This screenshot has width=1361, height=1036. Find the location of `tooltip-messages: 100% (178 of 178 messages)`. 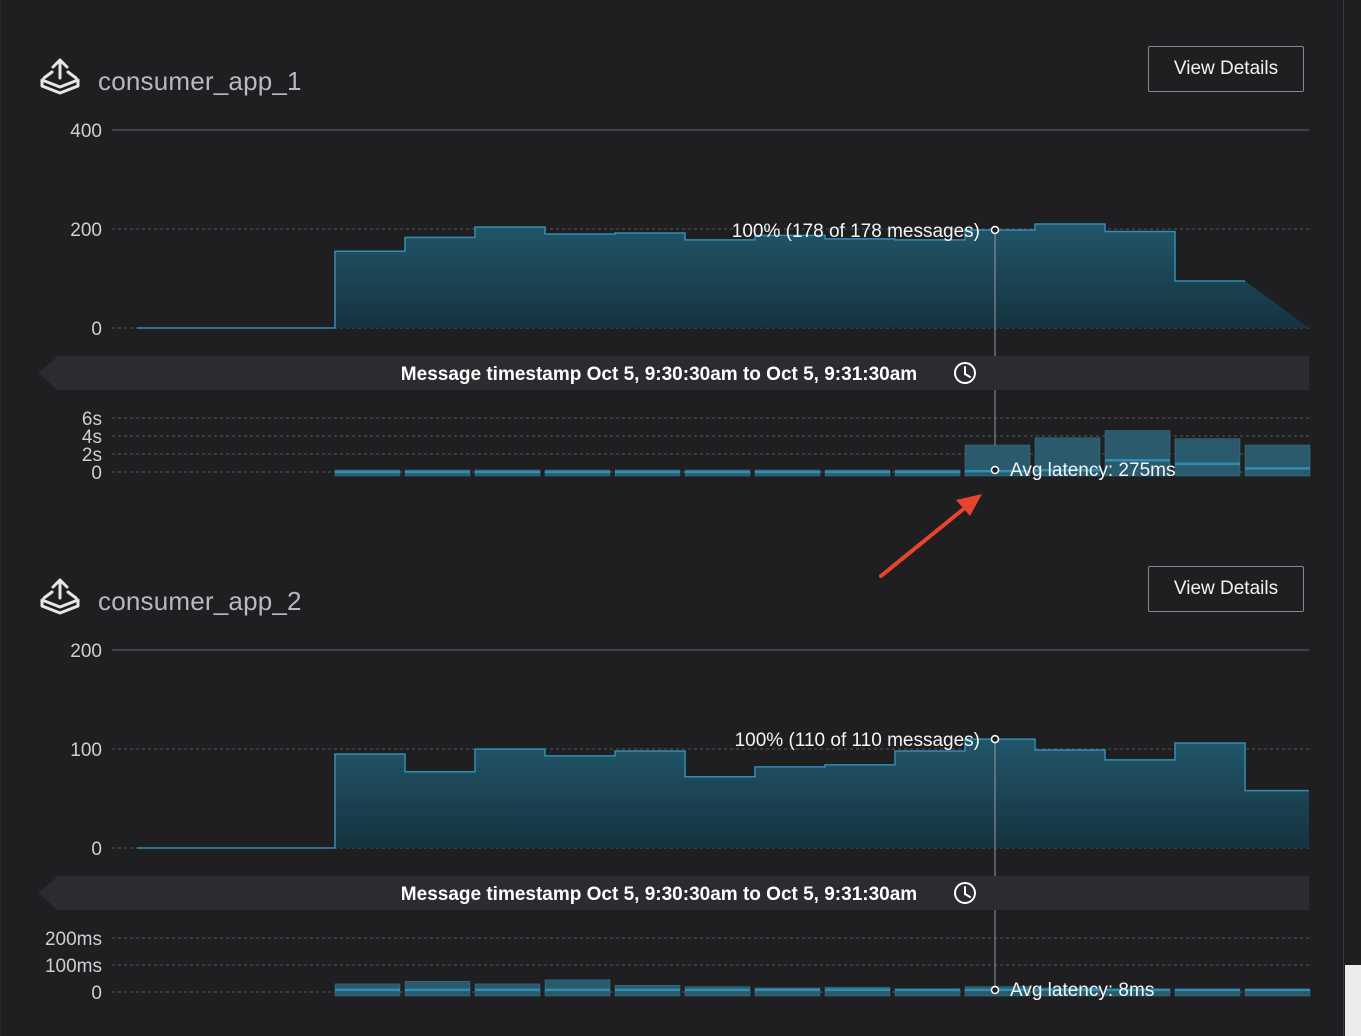

tooltip-messages: 100% (178 of 178 messages) is located at coordinates (856, 231).